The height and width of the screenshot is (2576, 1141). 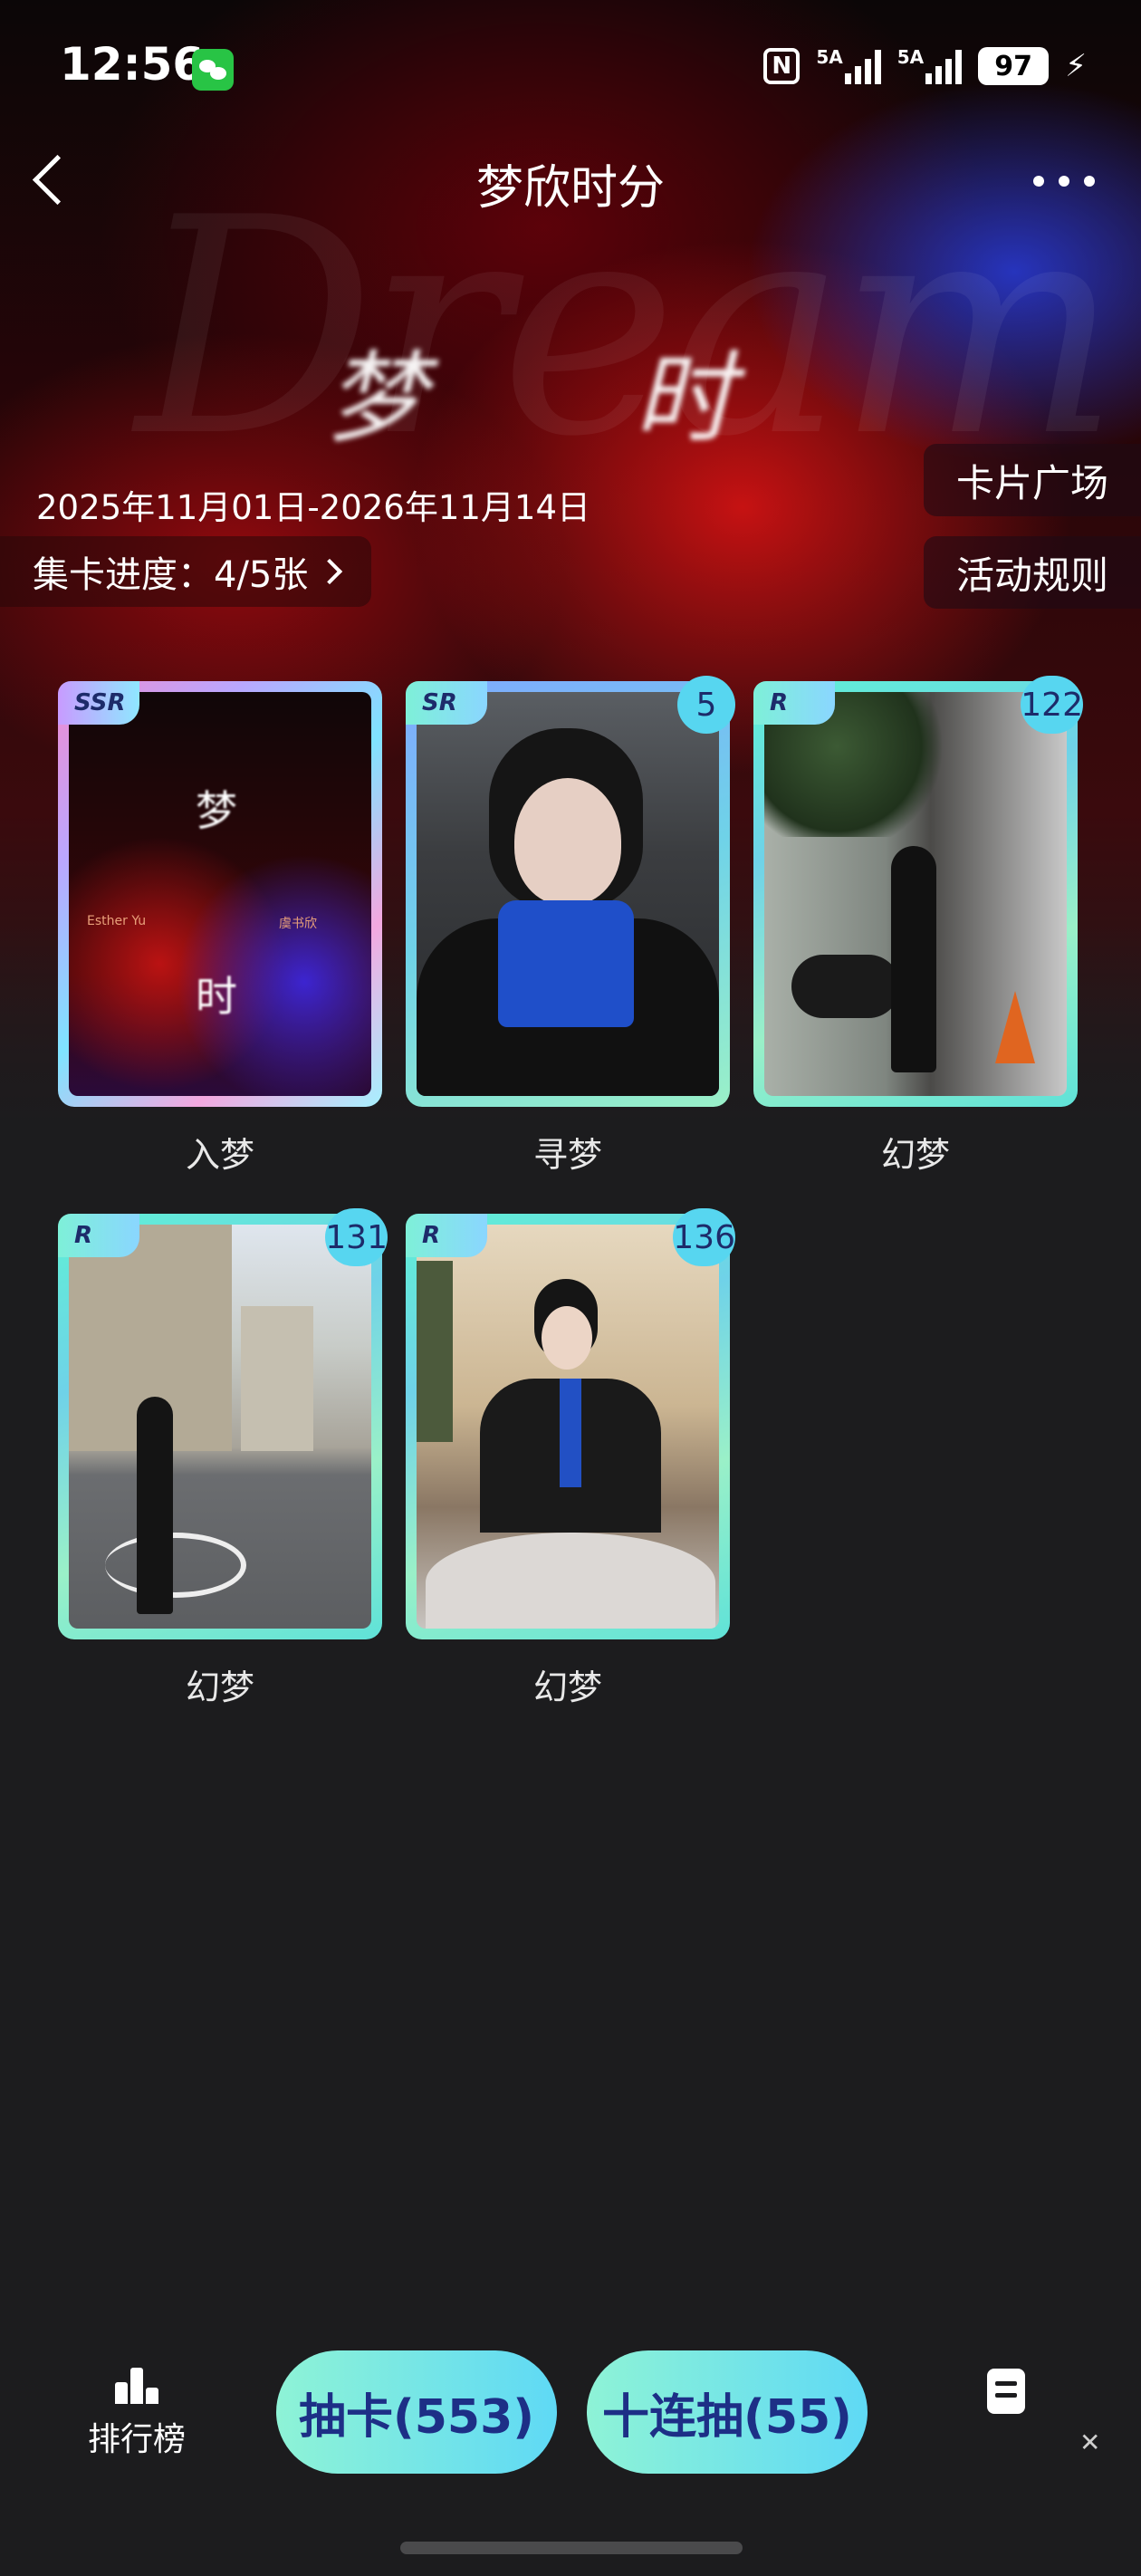 I want to click on card-name: 入梦, so click(x=220, y=1155).